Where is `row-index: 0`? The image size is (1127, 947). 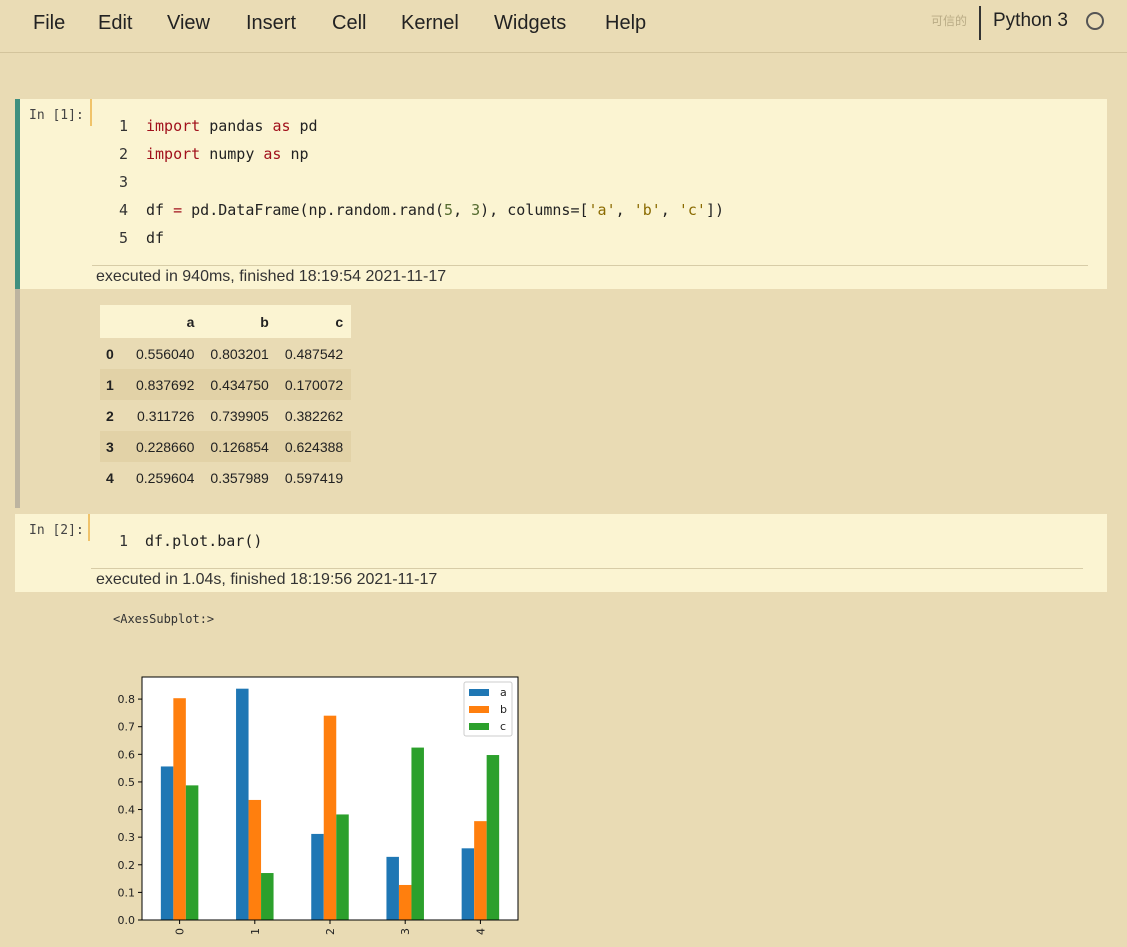
row-index: 0 is located at coordinates (110, 353).